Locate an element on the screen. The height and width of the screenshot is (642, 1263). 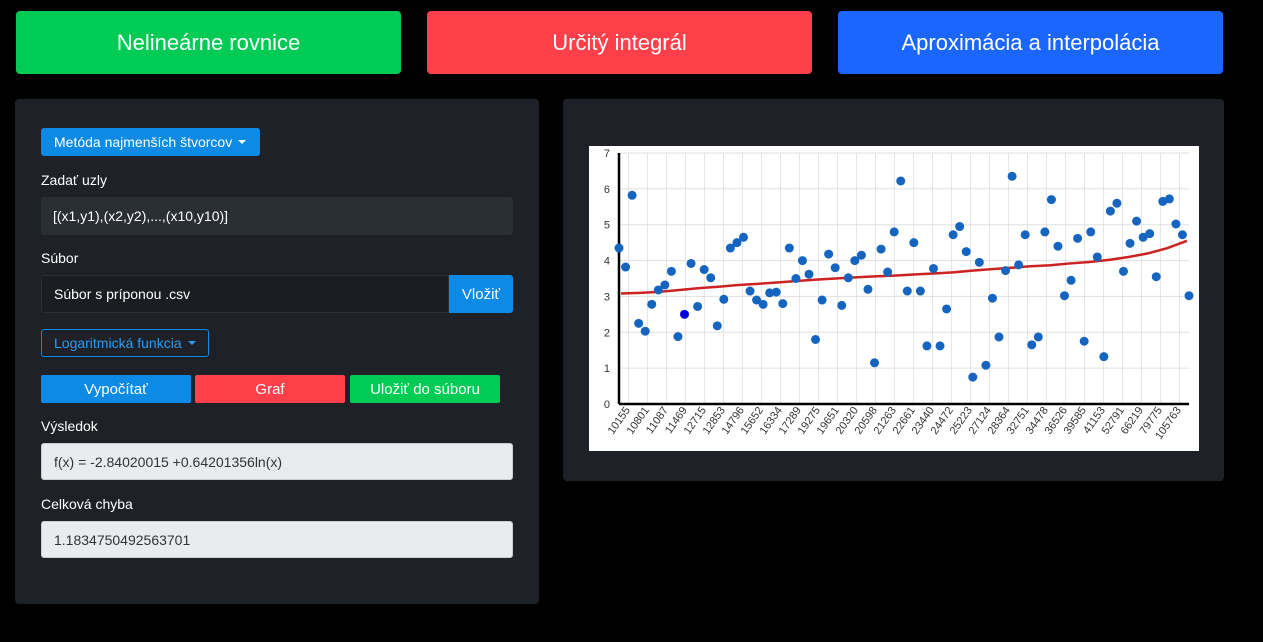
graph-button: Graf is located at coordinates (270, 389).